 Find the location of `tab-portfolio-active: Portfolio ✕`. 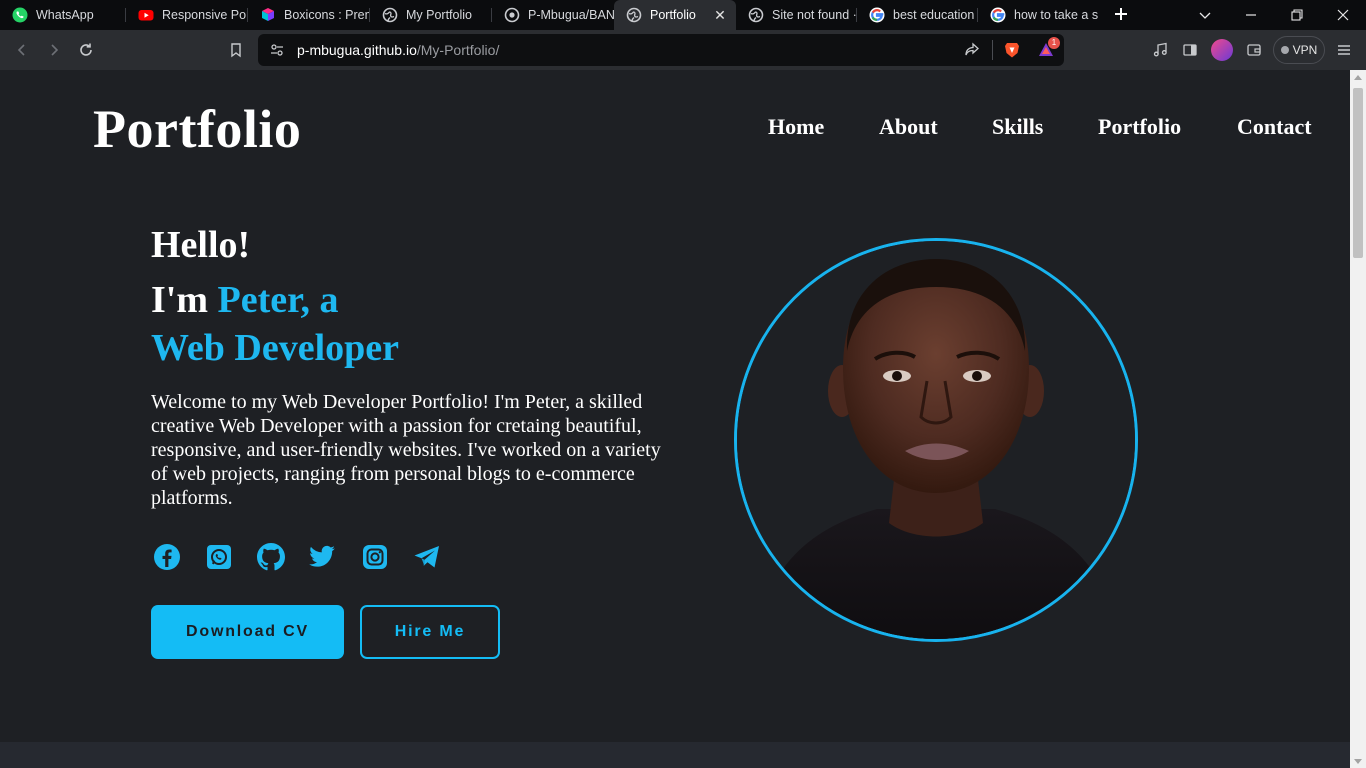

tab-portfolio-active: Portfolio ✕ is located at coordinates (675, 15).